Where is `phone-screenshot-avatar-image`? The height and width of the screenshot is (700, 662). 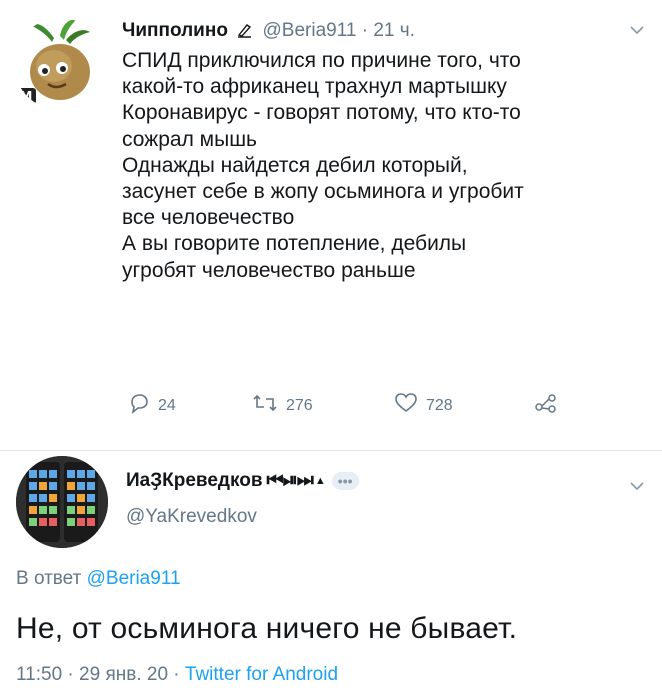
phone-screenshot-avatar-image is located at coordinates (62, 502).